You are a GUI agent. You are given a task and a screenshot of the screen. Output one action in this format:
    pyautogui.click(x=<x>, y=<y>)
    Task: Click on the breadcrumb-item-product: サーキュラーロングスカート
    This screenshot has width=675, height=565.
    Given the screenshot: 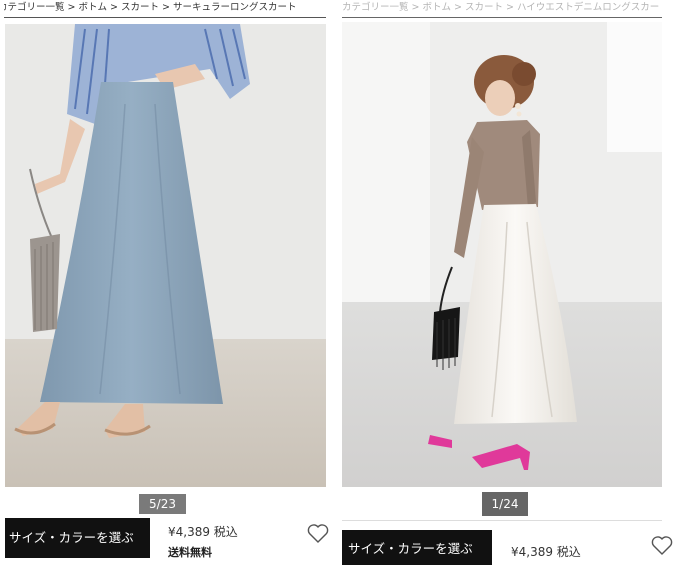 What is the action you would take?
    pyautogui.click(x=235, y=7)
    